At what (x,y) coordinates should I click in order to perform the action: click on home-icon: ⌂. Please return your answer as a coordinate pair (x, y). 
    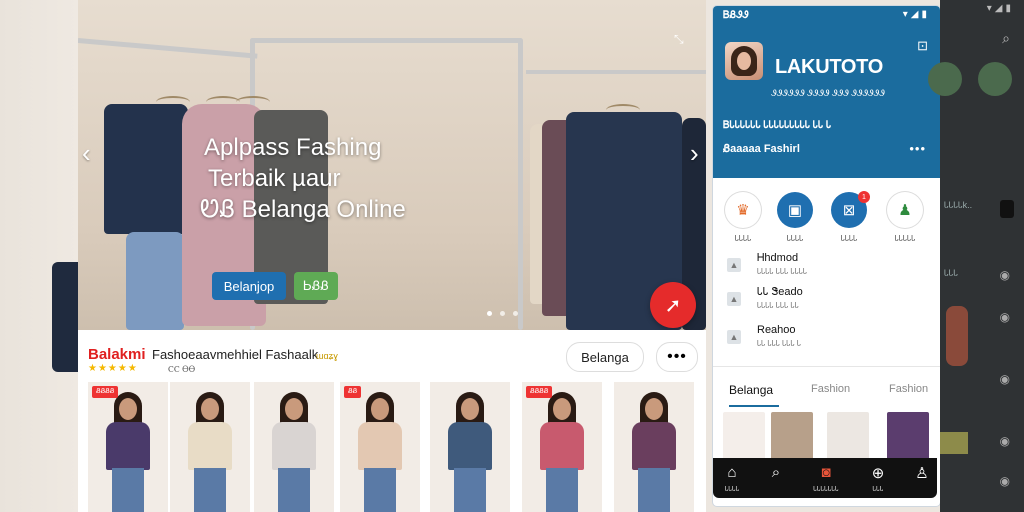
    Looking at the image, I should click on (732, 472).